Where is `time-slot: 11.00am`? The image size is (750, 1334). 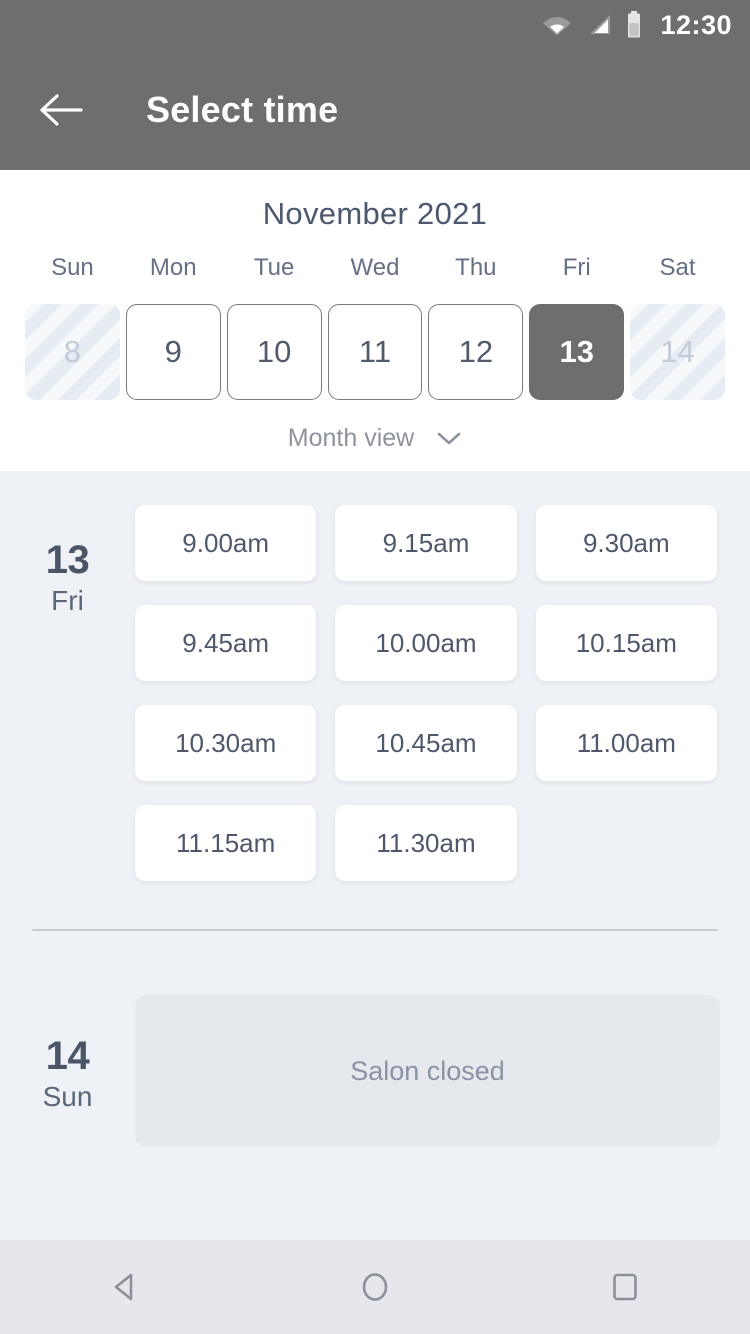 time-slot: 11.00am is located at coordinates (626, 743).